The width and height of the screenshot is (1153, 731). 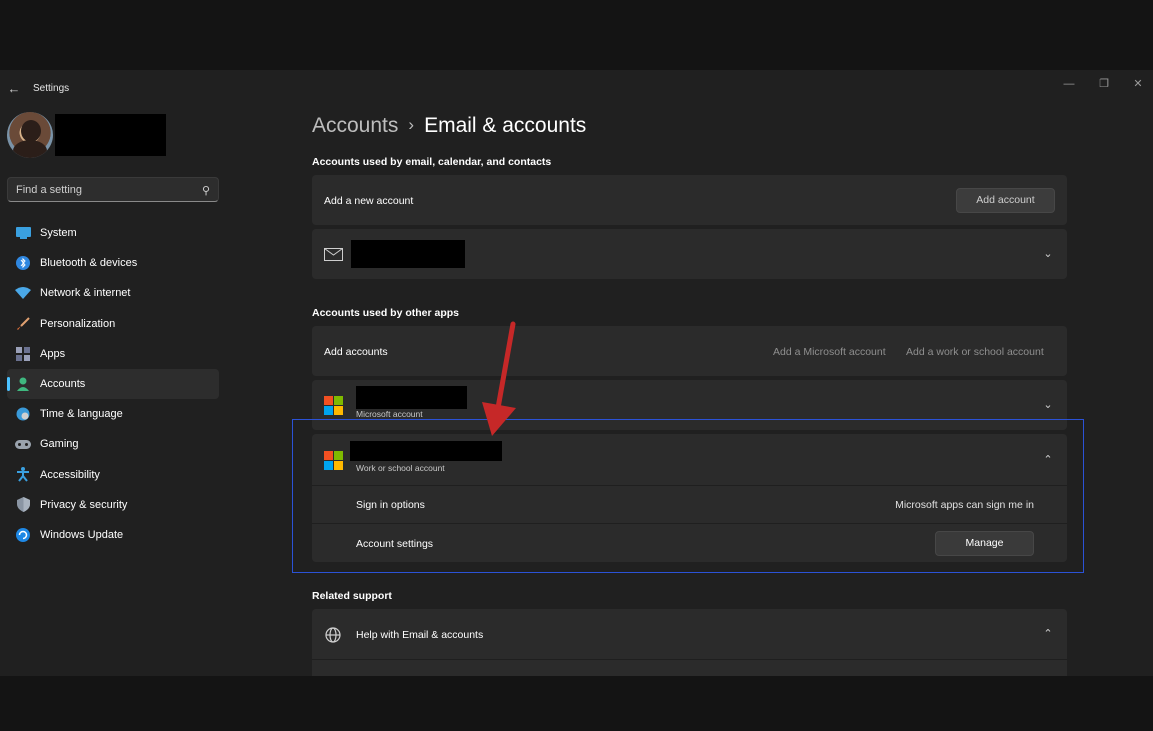 I want to click on microsoft-account-subtitle: Microsoft account, so click(x=389, y=414).